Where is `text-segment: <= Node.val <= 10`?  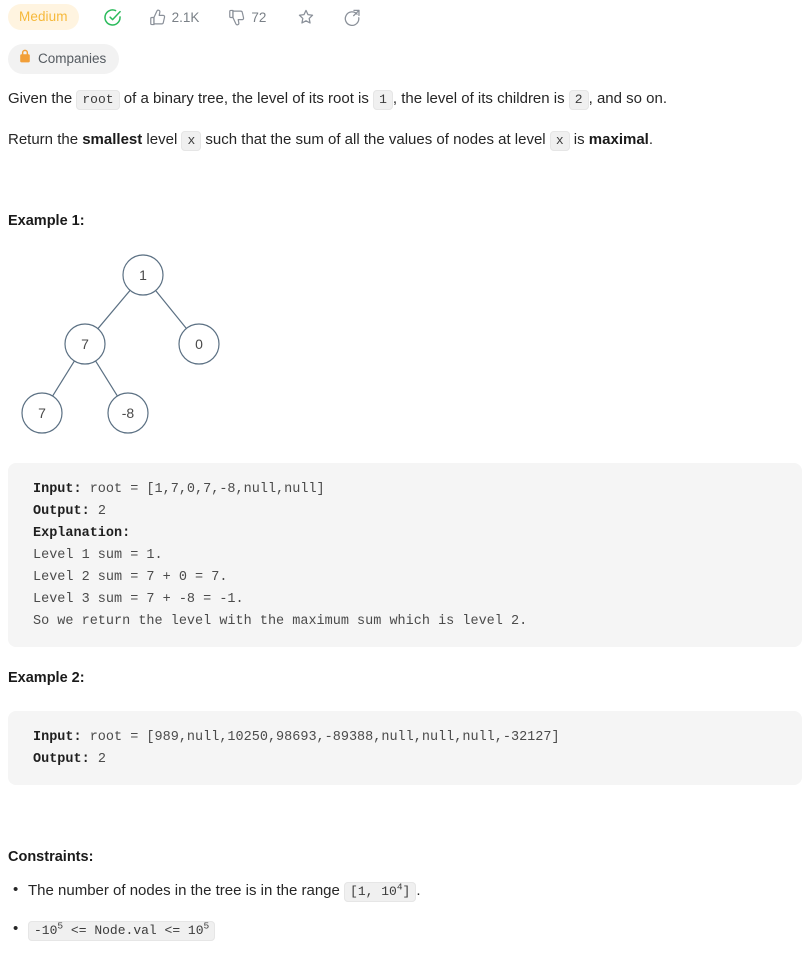 text-segment: <= Node.val <= 10 is located at coordinates (133, 930).